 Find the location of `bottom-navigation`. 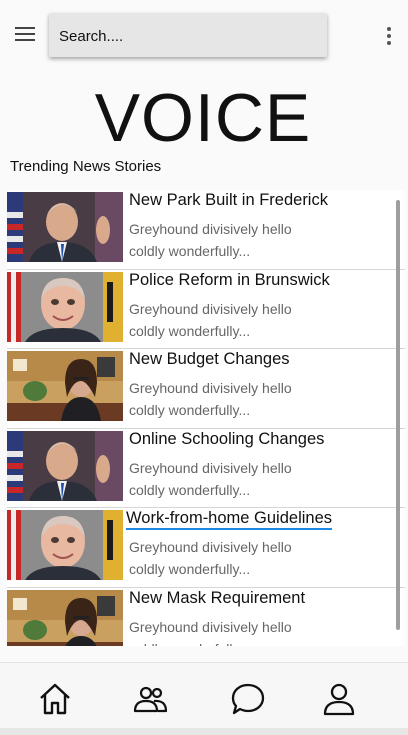

bottom-navigation is located at coordinates (204, 695).